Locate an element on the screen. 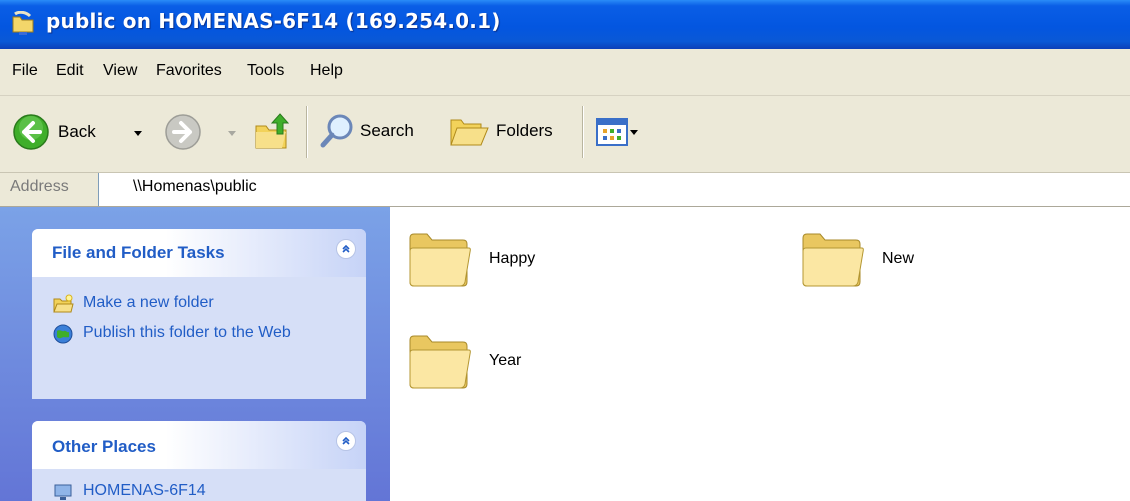 The width and height of the screenshot is (1130, 501). title-bar: public on HOMENAS-6F14 (169.254.0.1) is located at coordinates (565, 24).